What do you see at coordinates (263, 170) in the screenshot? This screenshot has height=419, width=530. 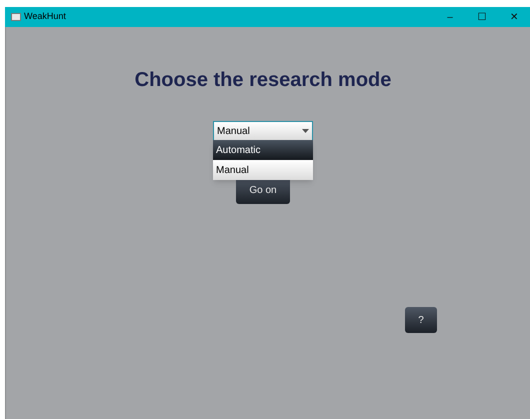 I see `dropdown-option: Manual` at bounding box center [263, 170].